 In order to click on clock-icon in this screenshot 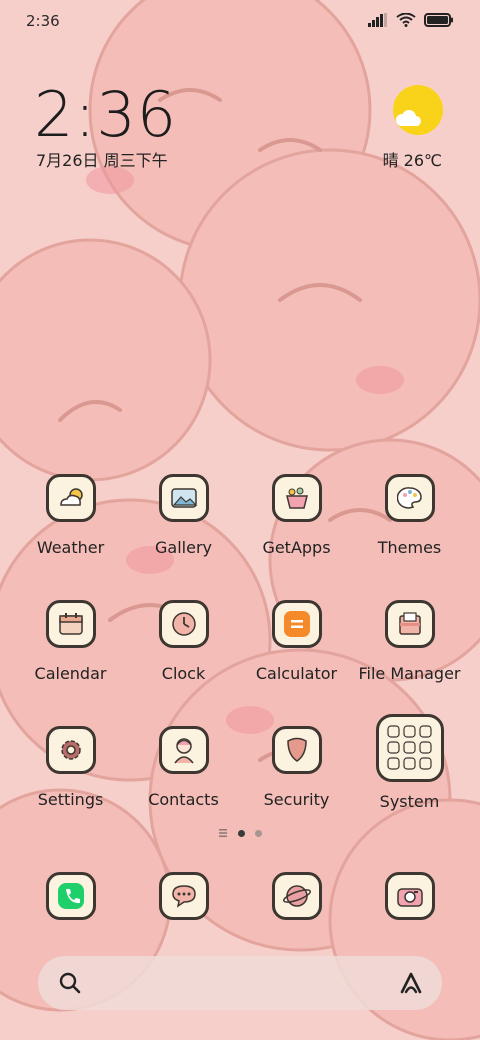, I will do `click(183, 624)`.